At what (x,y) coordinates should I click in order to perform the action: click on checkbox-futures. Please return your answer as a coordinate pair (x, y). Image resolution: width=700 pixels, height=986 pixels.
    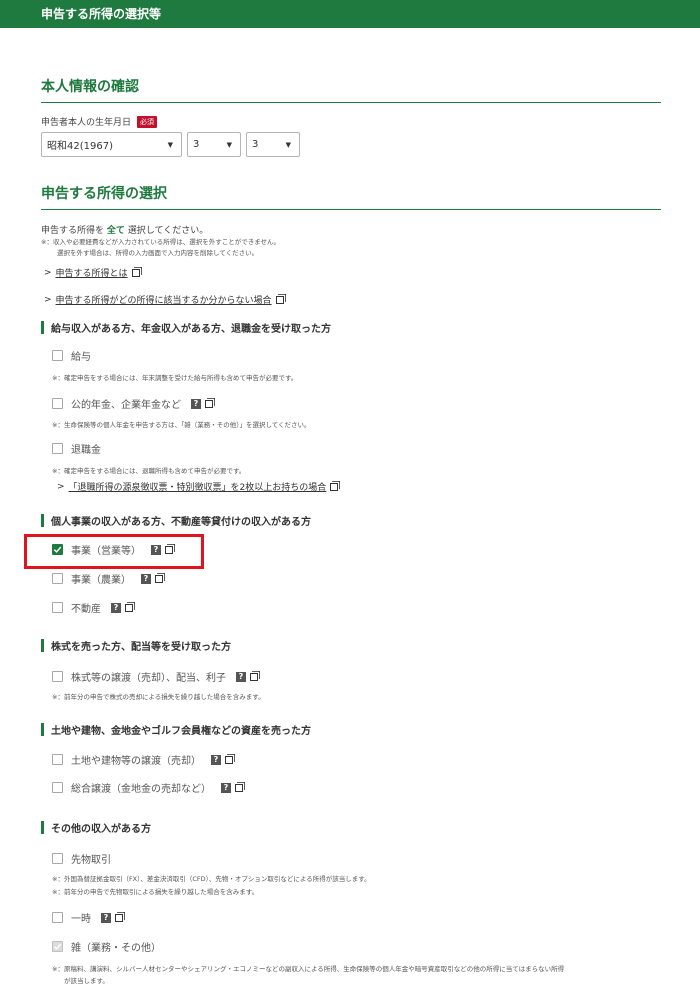
    Looking at the image, I should click on (57, 858).